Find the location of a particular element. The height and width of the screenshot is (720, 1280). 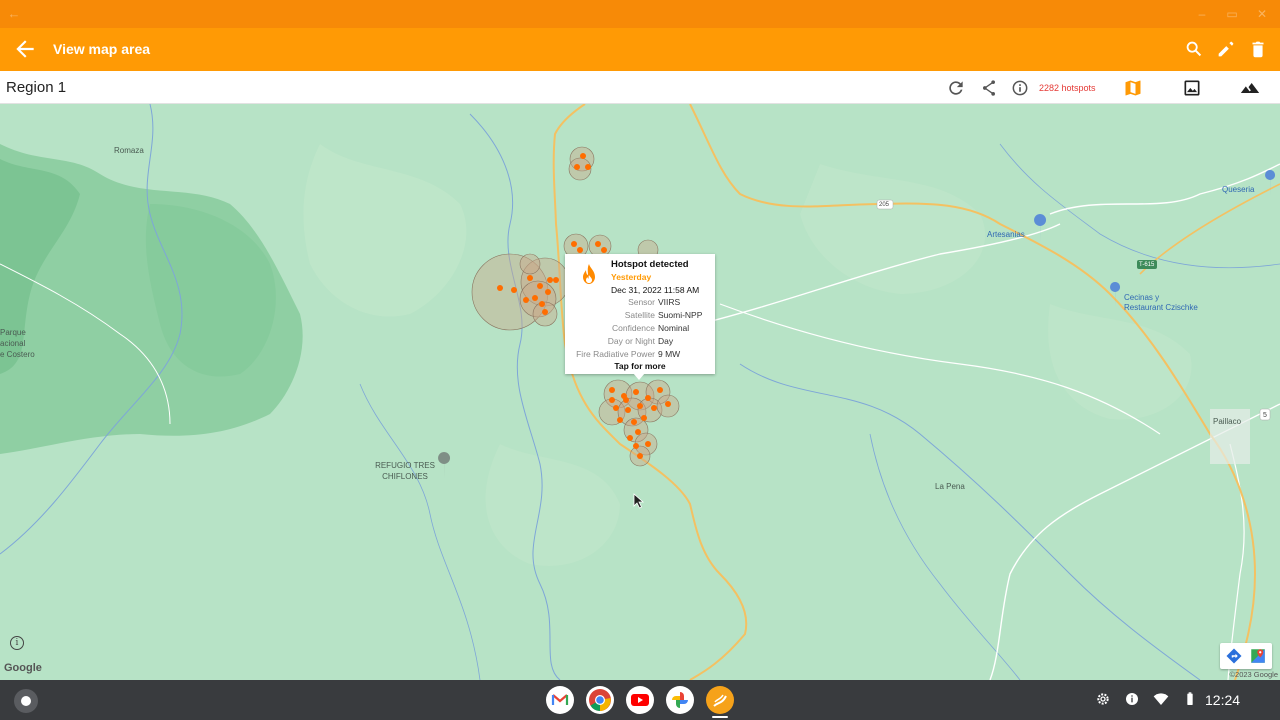

wifi-icon is located at coordinates (1161, 699).